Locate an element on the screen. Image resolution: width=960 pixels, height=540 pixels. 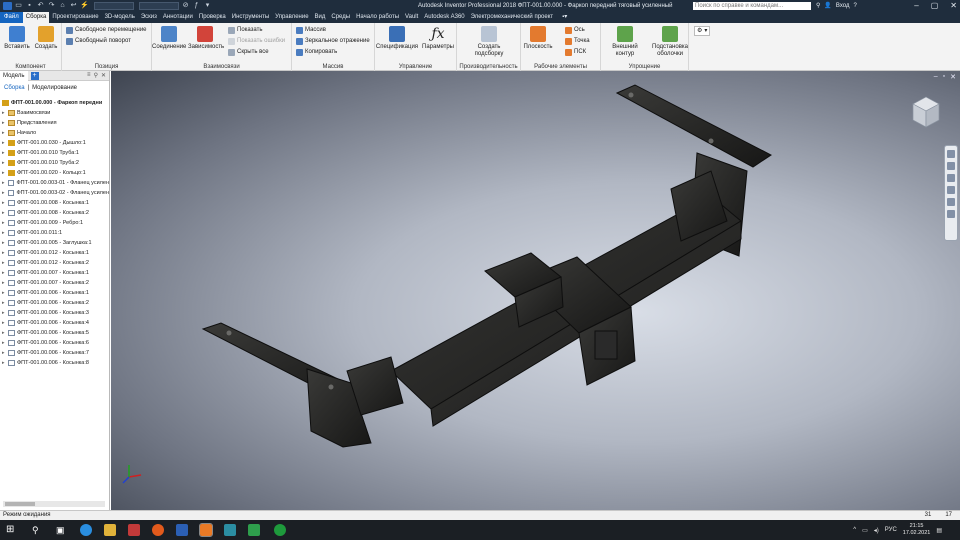
panel-label-component: Компонент is located at coordinates (30, 67).